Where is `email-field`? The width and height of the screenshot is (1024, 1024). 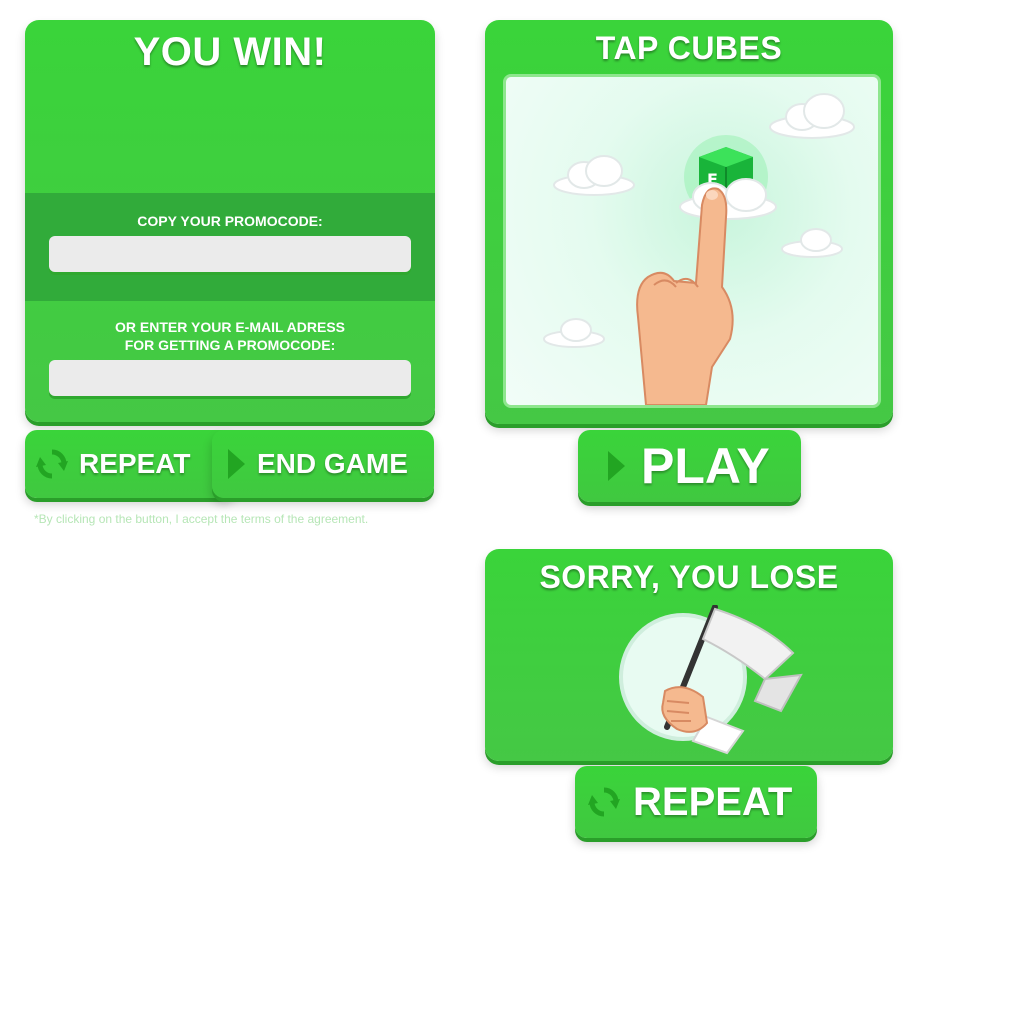 email-field is located at coordinates (230, 378).